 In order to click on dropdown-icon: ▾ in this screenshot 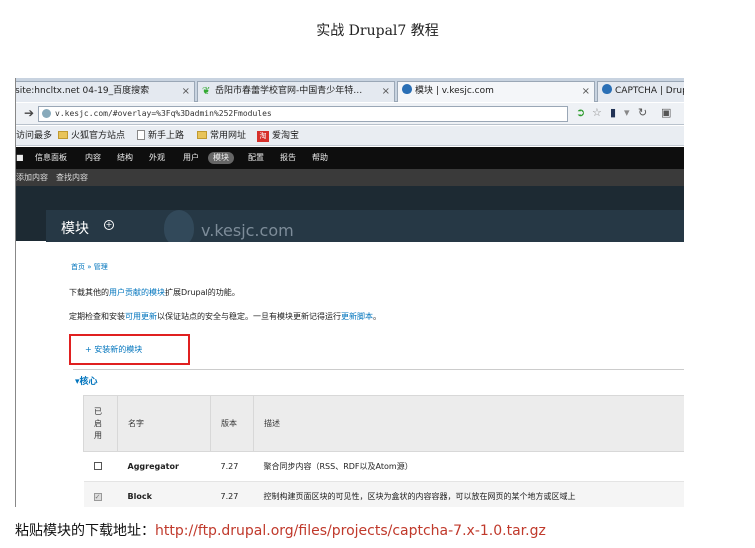, I will do `click(627, 112)`.